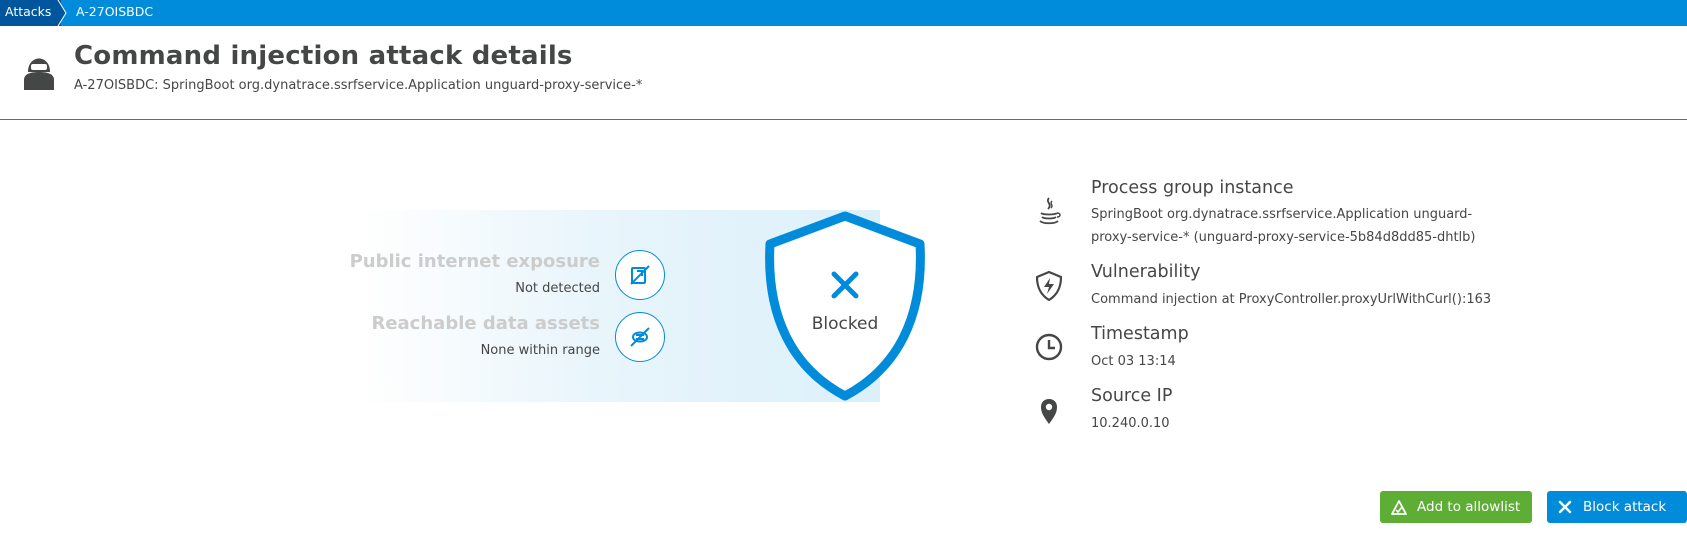 Image resolution: width=1687 pixels, height=540 pixels. I want to click on reachable-data-assets-value: None within range, so click(540, 350).